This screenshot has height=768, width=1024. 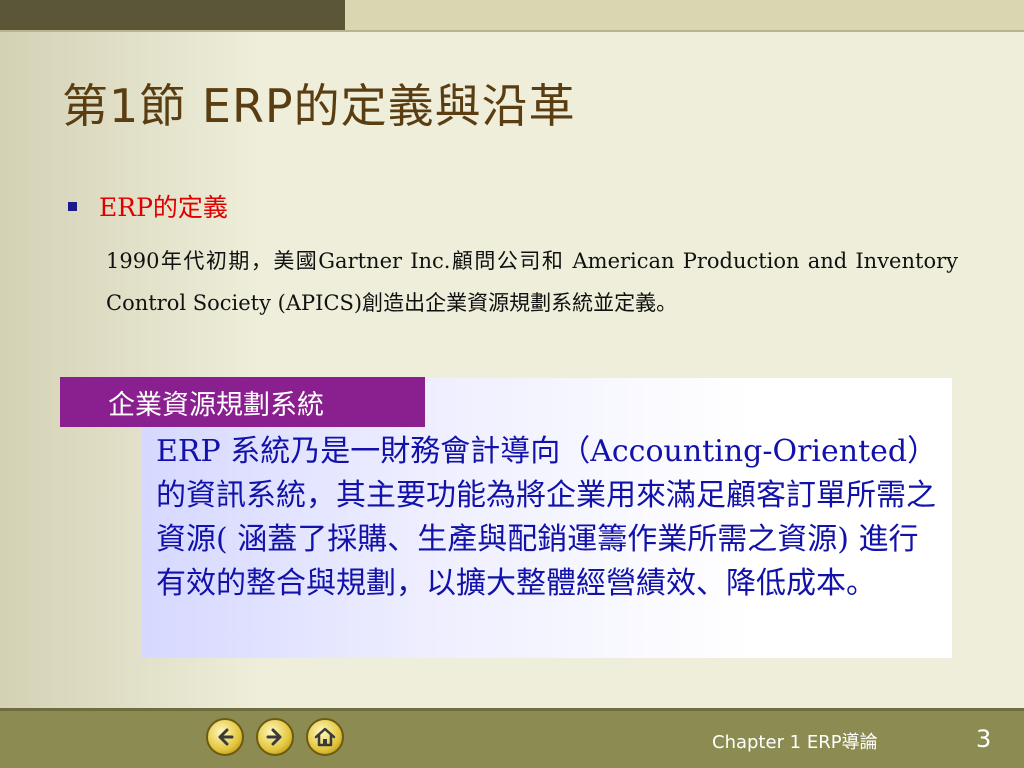 I want to click on top-strip-light, so click(x=684, y=15).